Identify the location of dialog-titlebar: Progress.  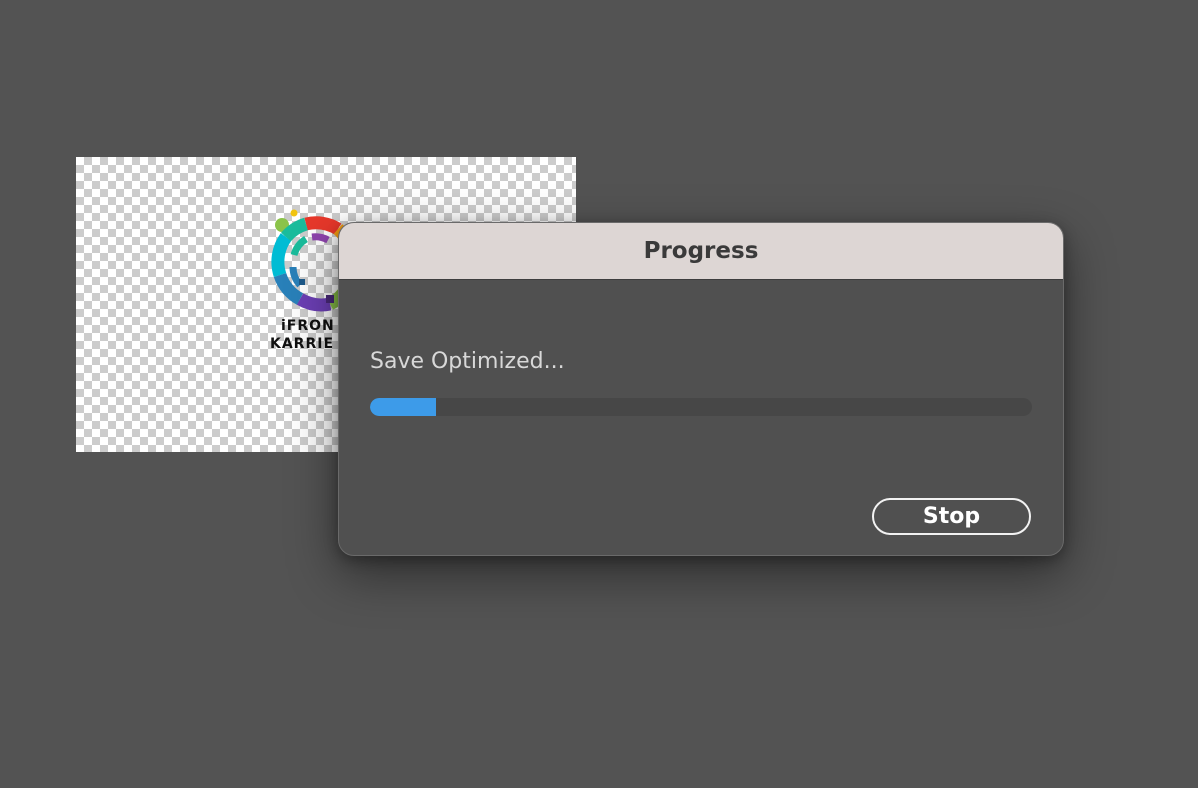
(701, 251).